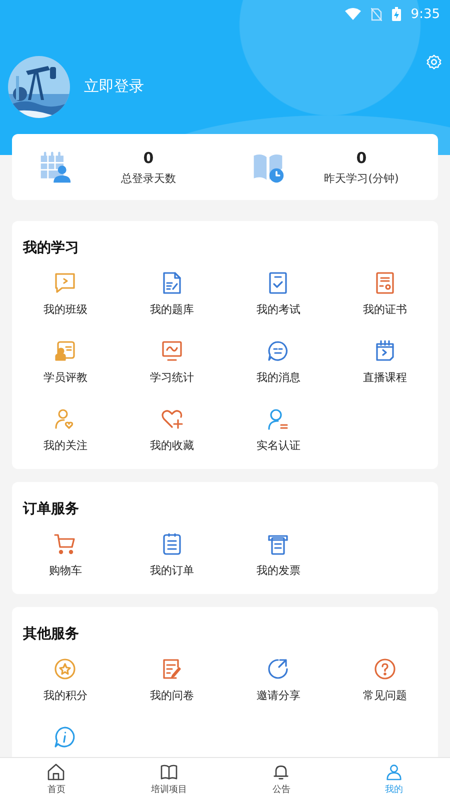  I want to click on menu-item: 我的证书, so click(384, 309).